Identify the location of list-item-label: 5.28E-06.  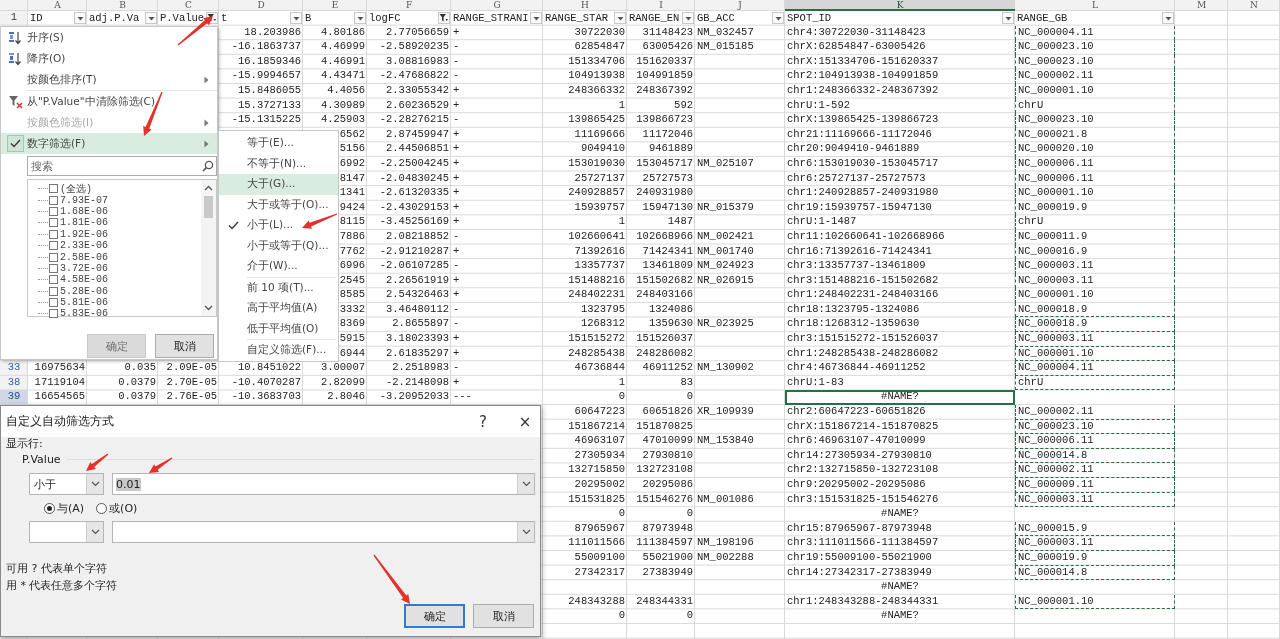
(84, 291).